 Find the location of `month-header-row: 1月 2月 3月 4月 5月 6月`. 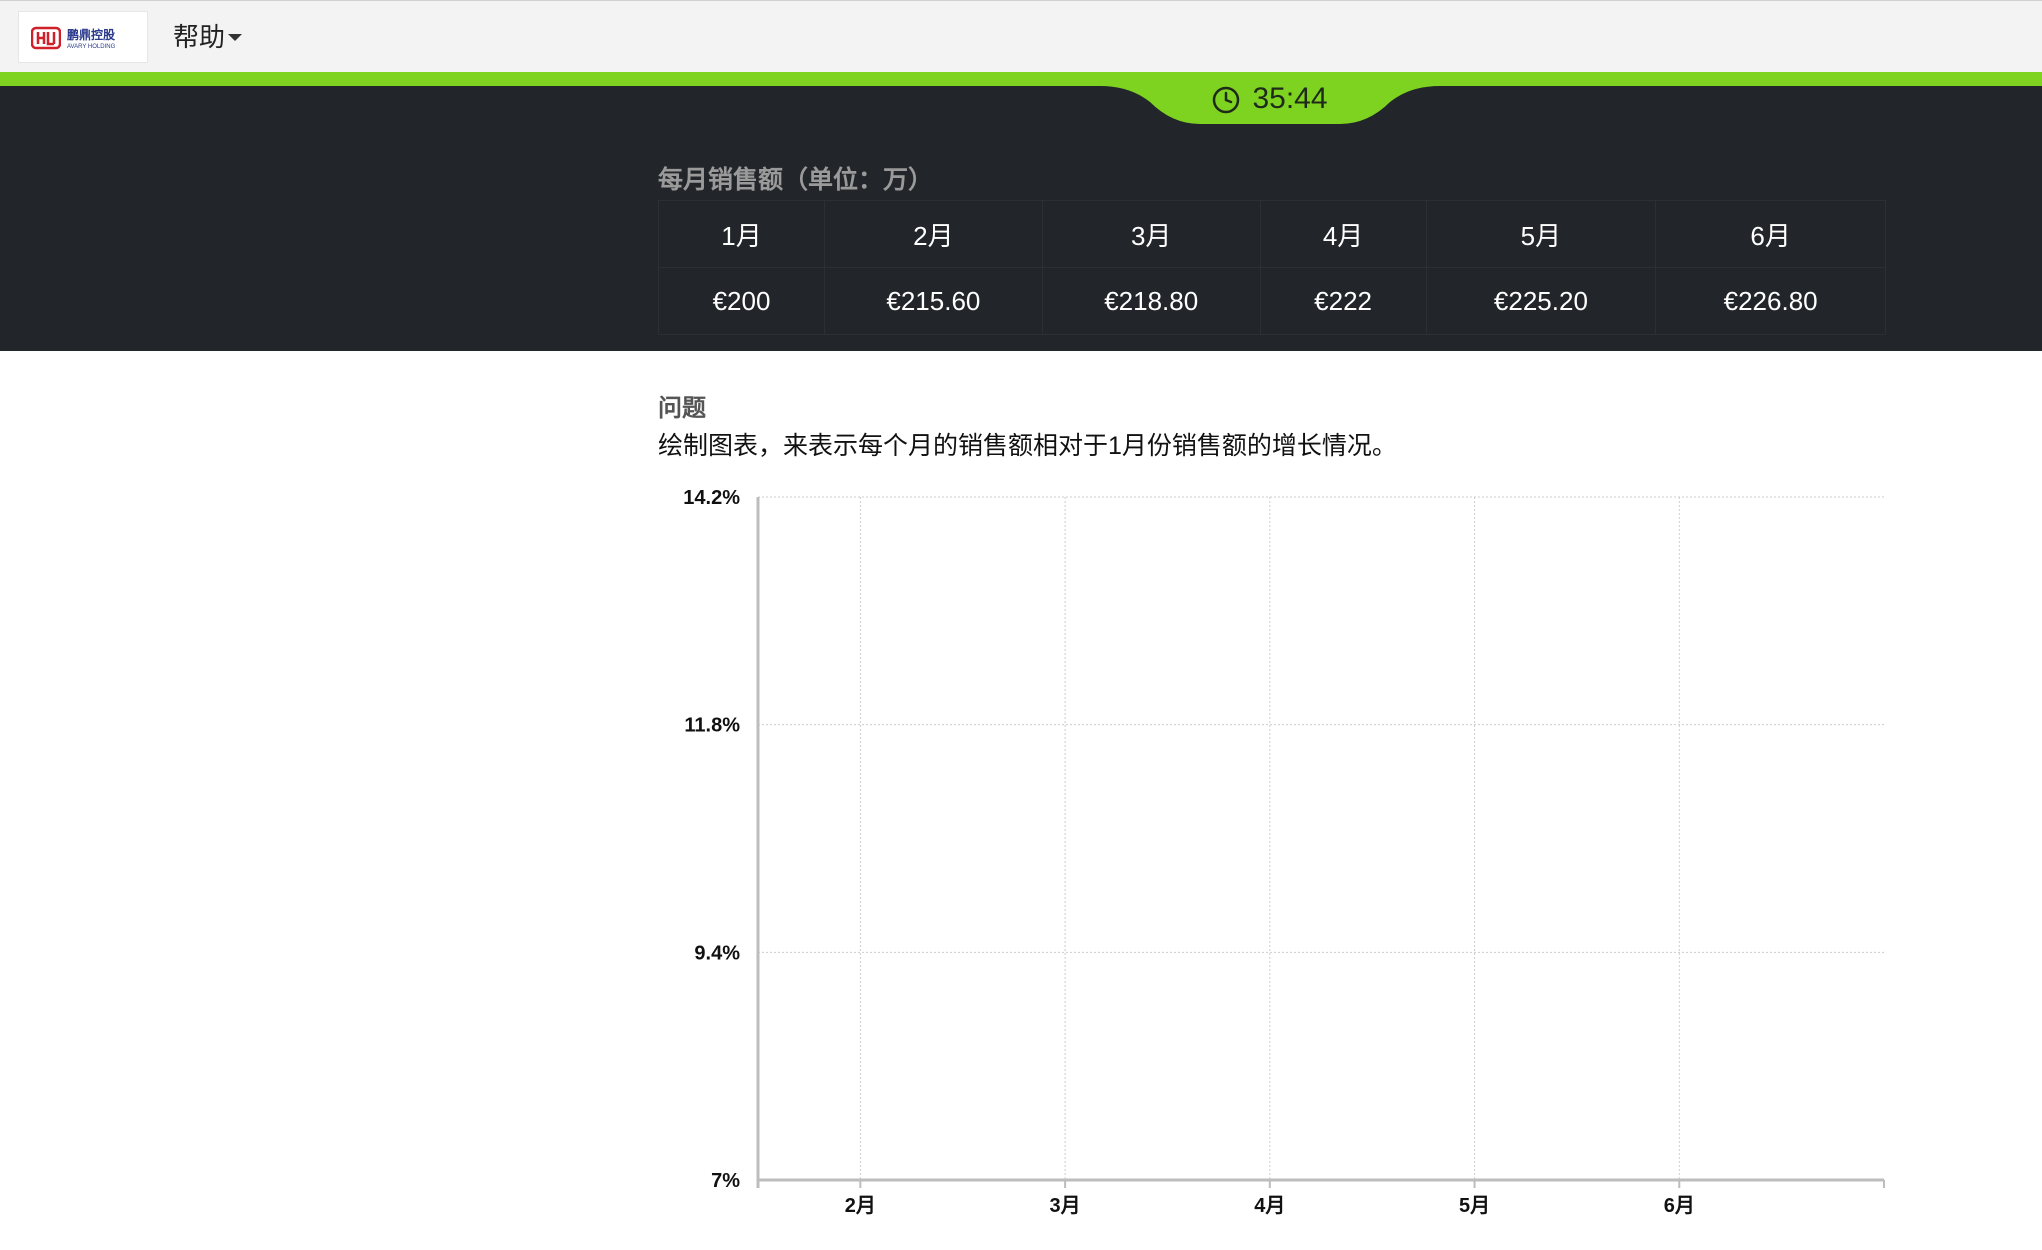

month-header-row: 1月 2月 3月 4月 5月 6月 is located at coordinates (1272, 234).